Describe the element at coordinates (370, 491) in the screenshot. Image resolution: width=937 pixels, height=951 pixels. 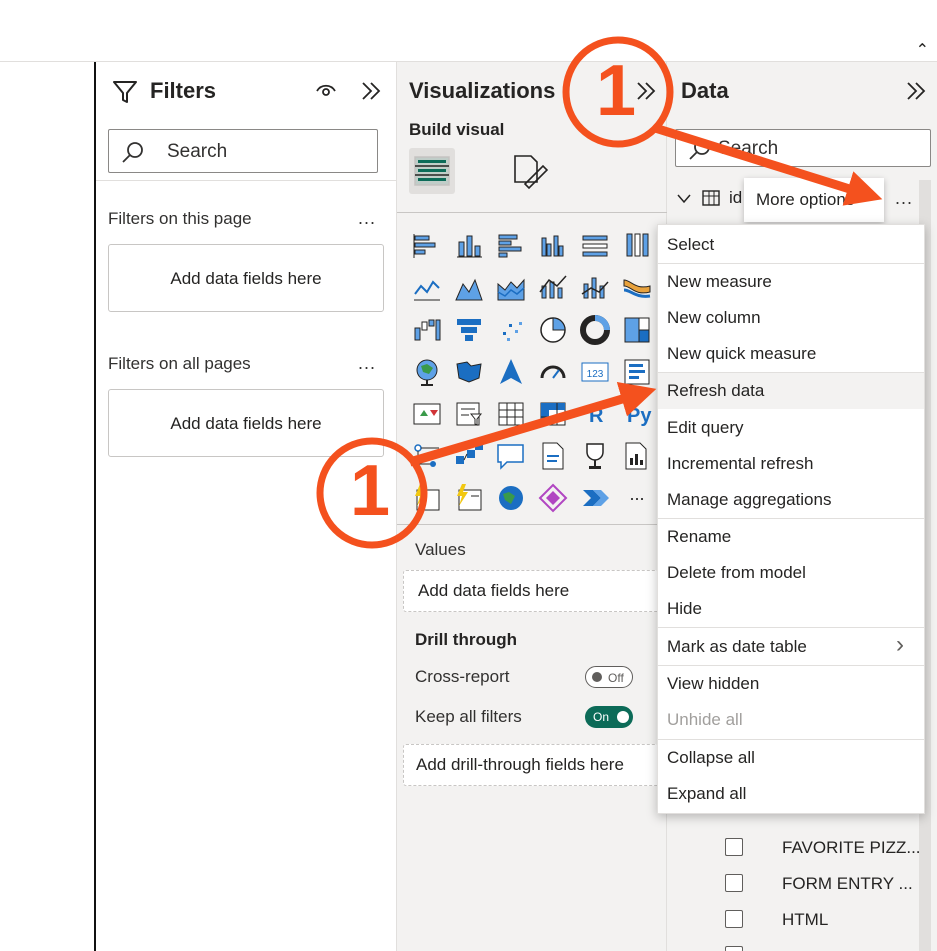
I see `step-number-bottom: 1` at that location.